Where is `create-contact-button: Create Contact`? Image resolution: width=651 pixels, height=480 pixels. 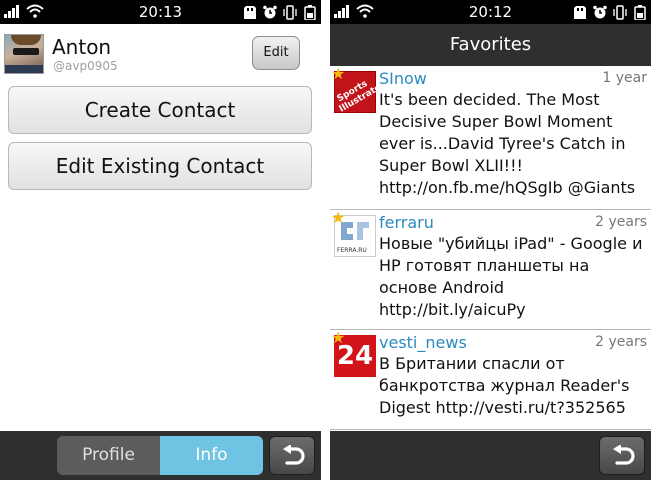
create-contact-button: Create Contact is located at coordinates (160, 110).